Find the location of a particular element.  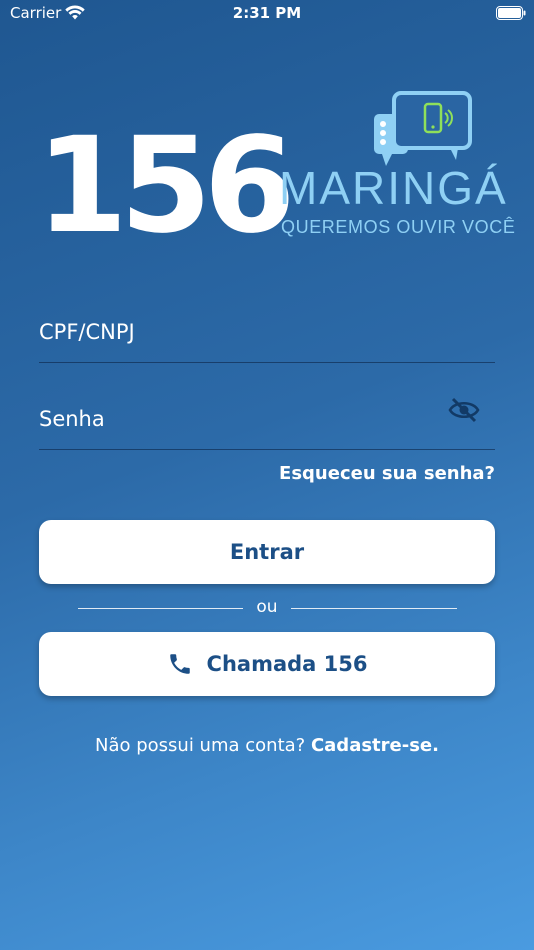

cpf-input is located at coordinates (239, 332).